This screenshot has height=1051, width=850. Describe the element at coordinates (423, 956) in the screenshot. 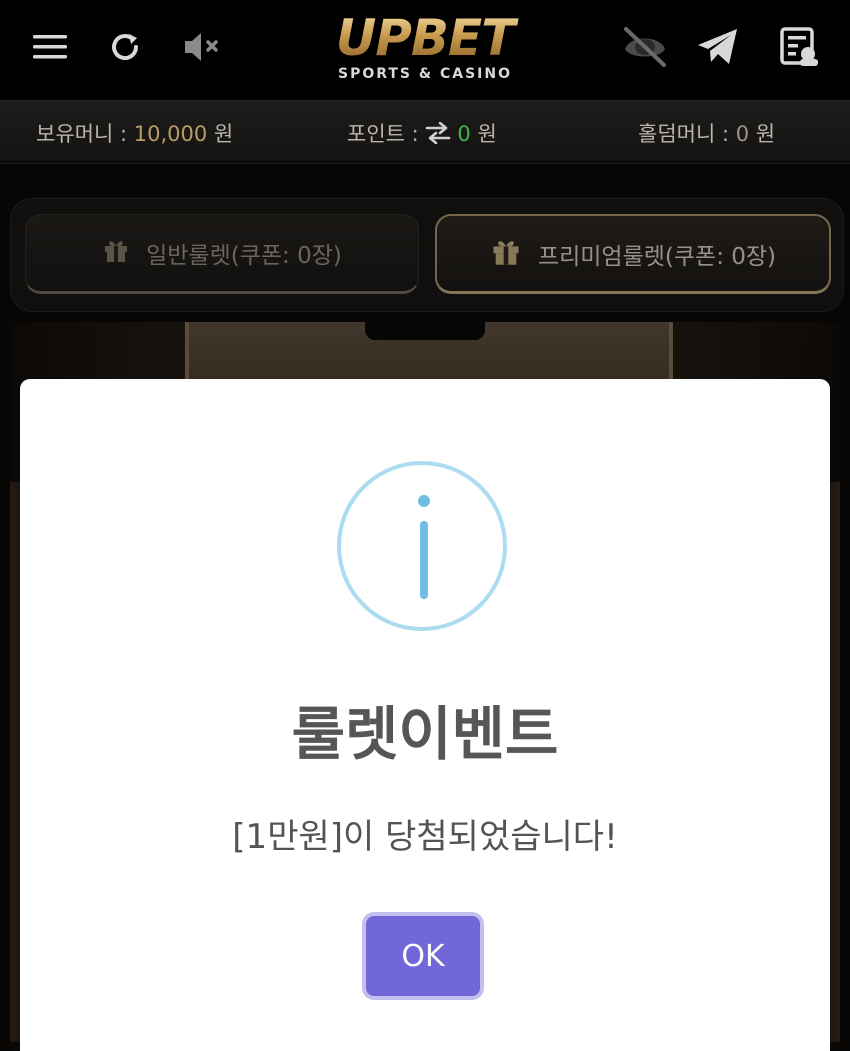

I see `ok-button: OK` at that location.